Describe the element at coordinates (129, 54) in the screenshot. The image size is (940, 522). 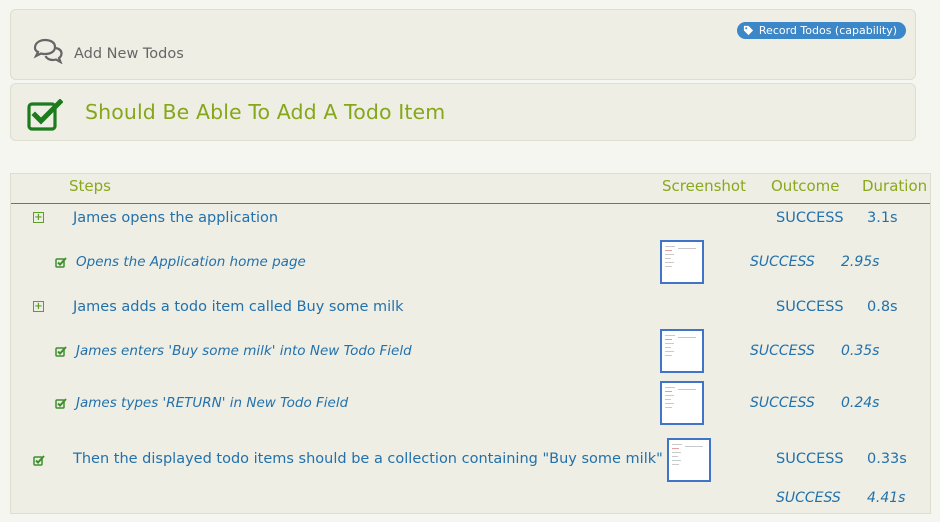
I see `story-title: Add New Todos` at that location.